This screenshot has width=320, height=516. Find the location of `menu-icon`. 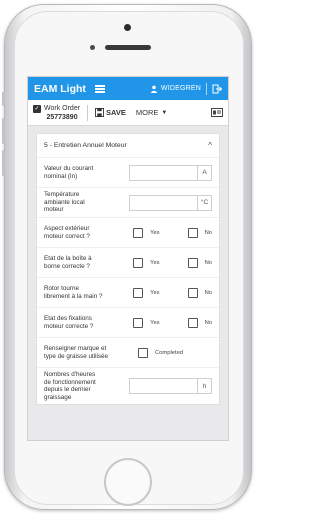

menu-icon is located at coordinates (99, 88).